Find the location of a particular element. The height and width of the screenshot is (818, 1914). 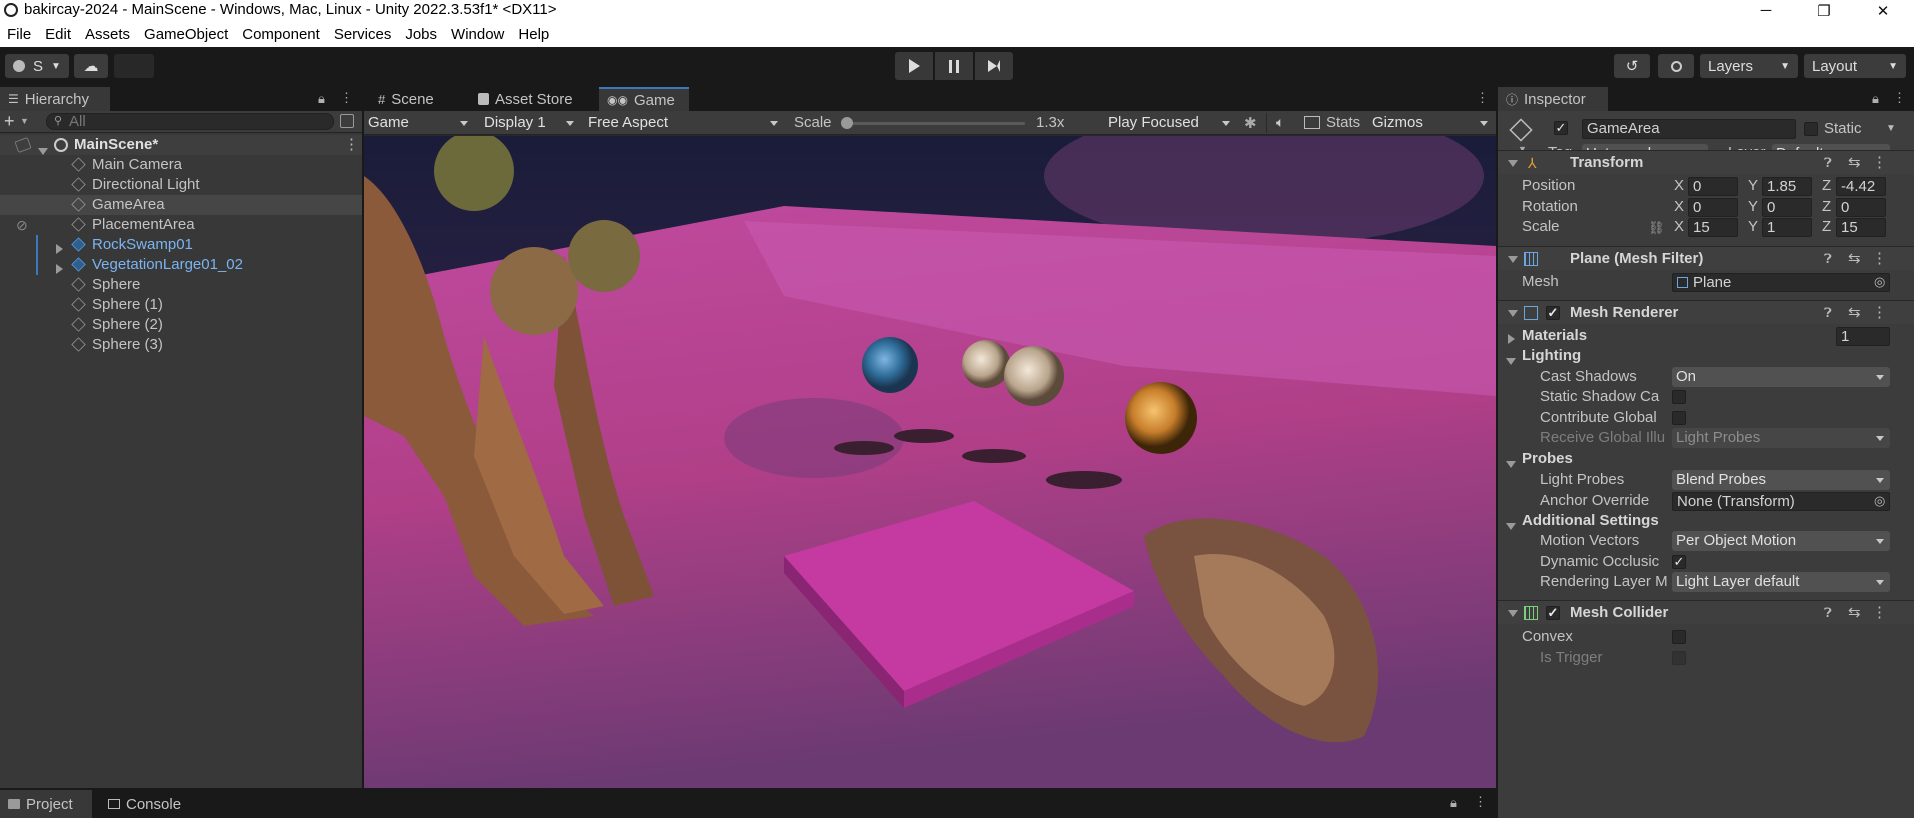

tab-project: Project is located at coordinates (46, 804).